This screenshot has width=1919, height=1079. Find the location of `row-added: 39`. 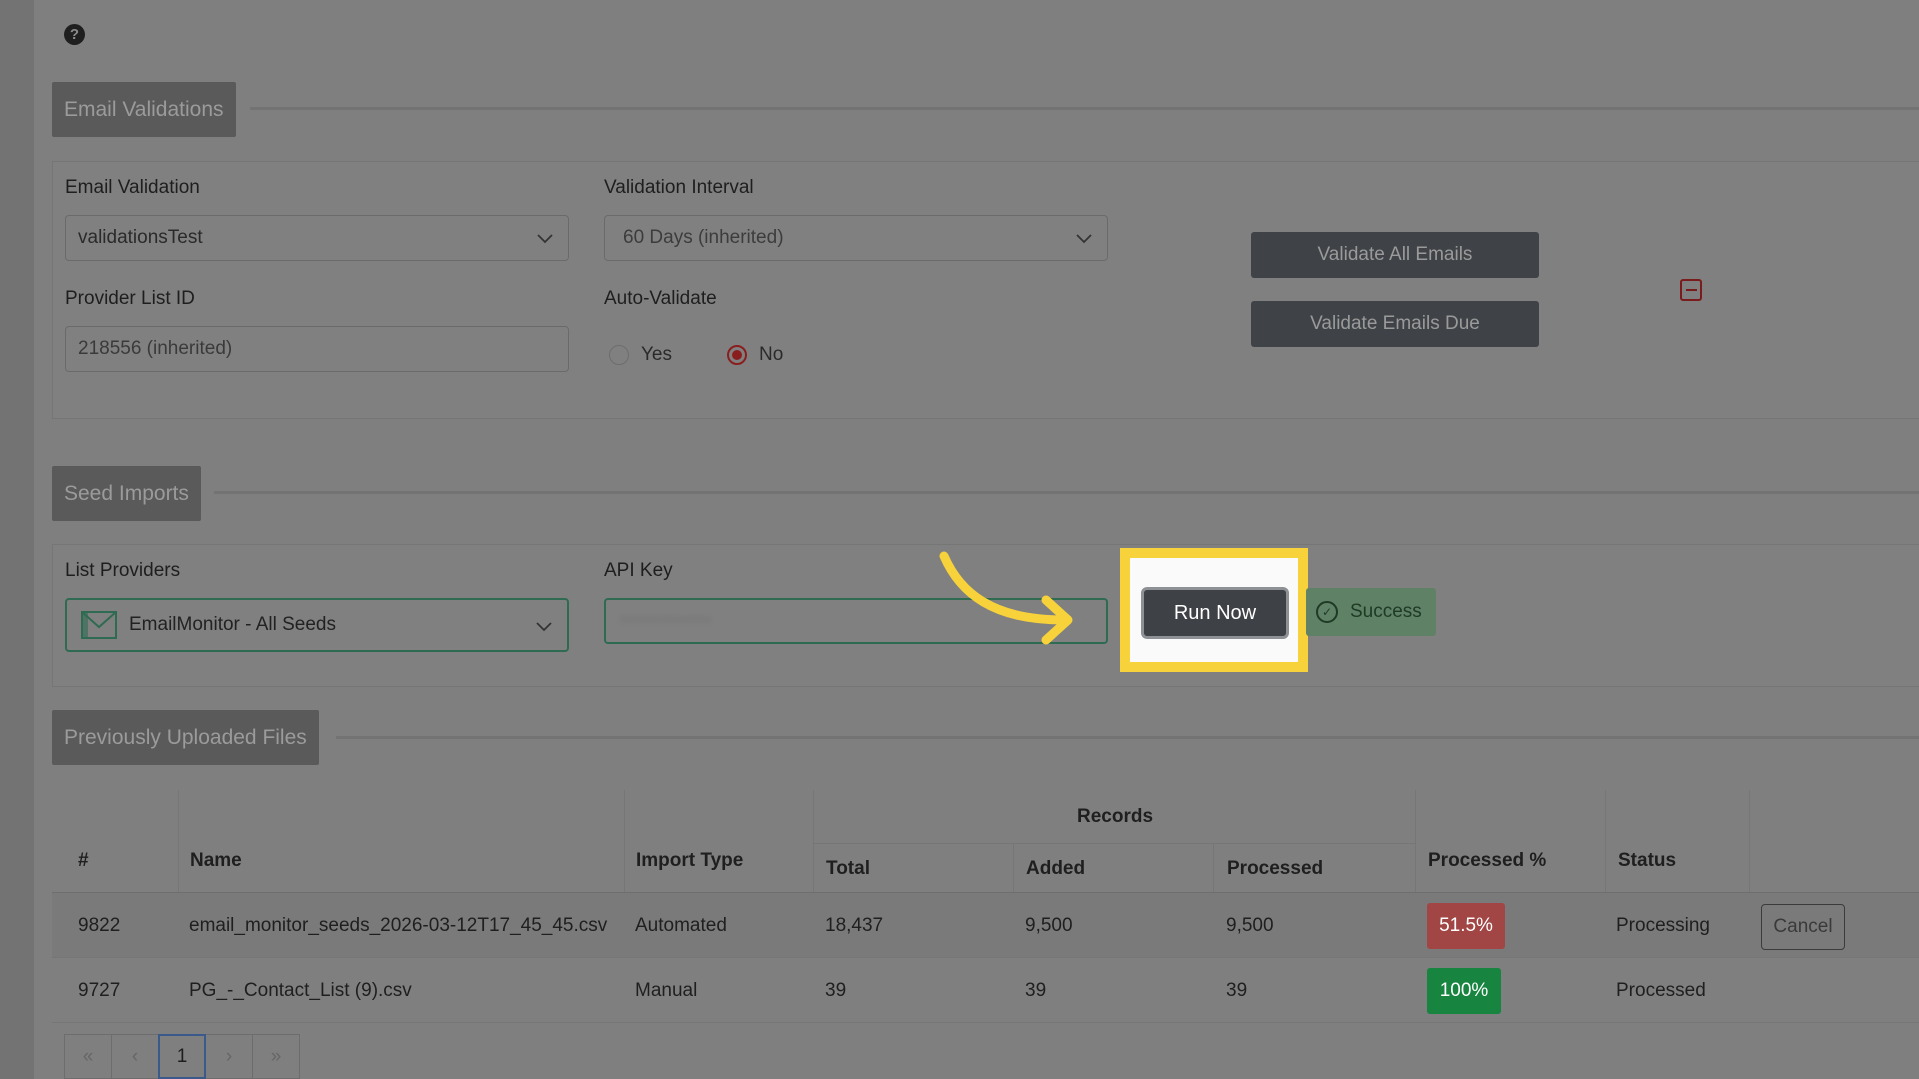

row-added: 39 is located at coordinates (1036, 990).